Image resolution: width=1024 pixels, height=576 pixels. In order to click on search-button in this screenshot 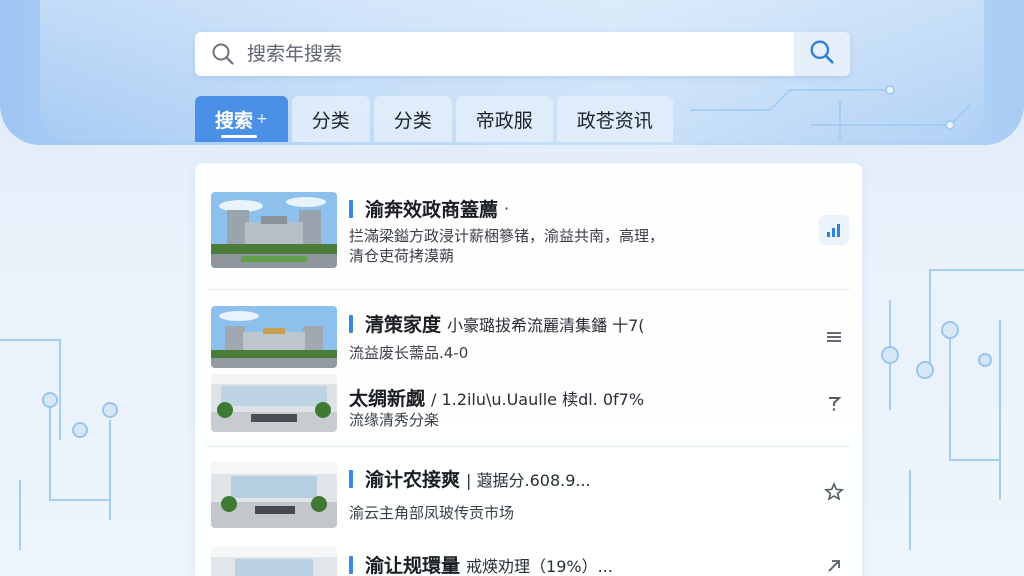, I will do `click(822, 54)`.